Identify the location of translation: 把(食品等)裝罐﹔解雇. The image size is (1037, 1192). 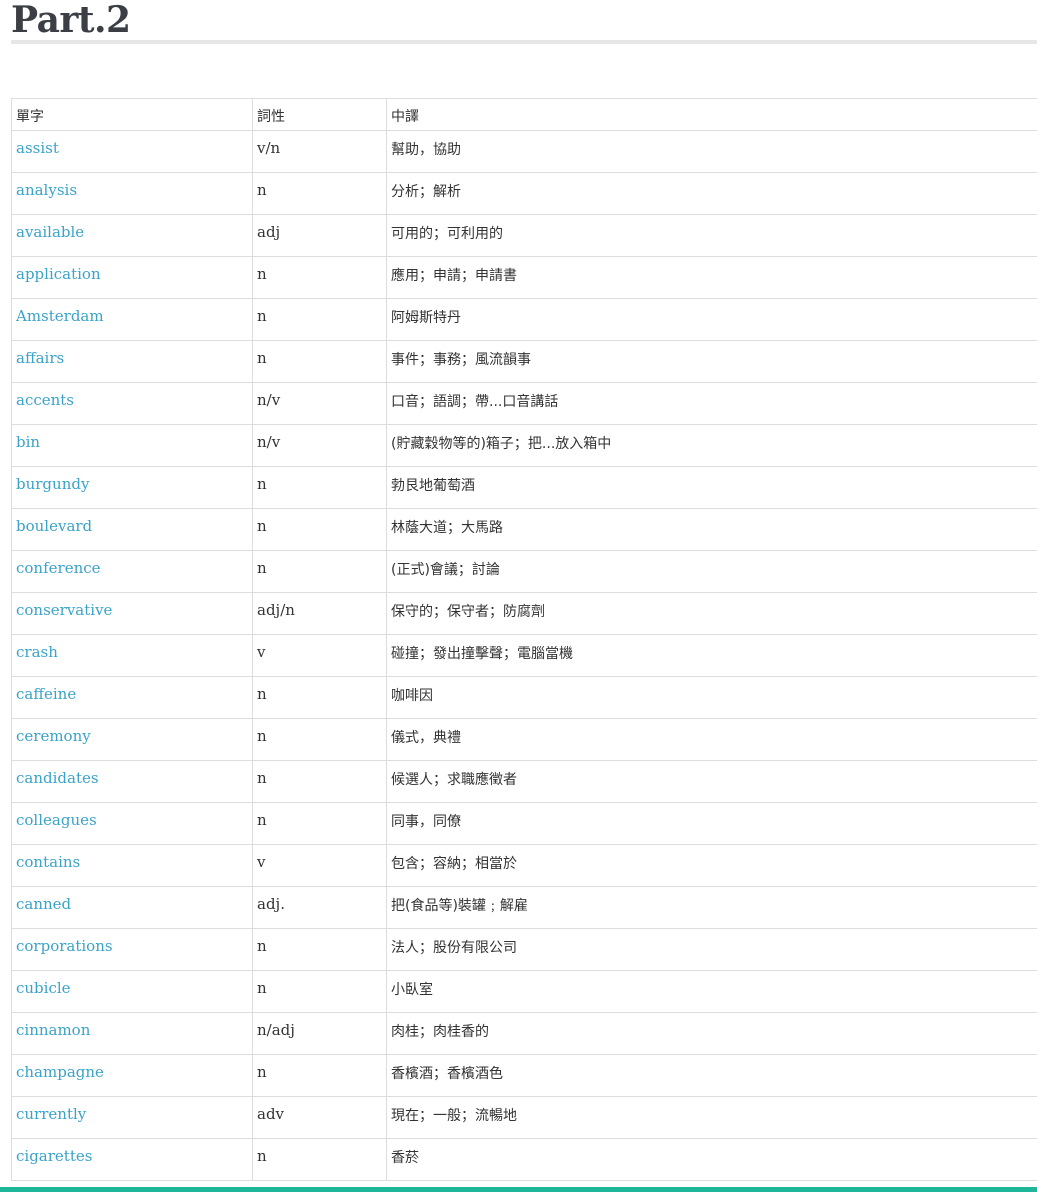
(711, 907).